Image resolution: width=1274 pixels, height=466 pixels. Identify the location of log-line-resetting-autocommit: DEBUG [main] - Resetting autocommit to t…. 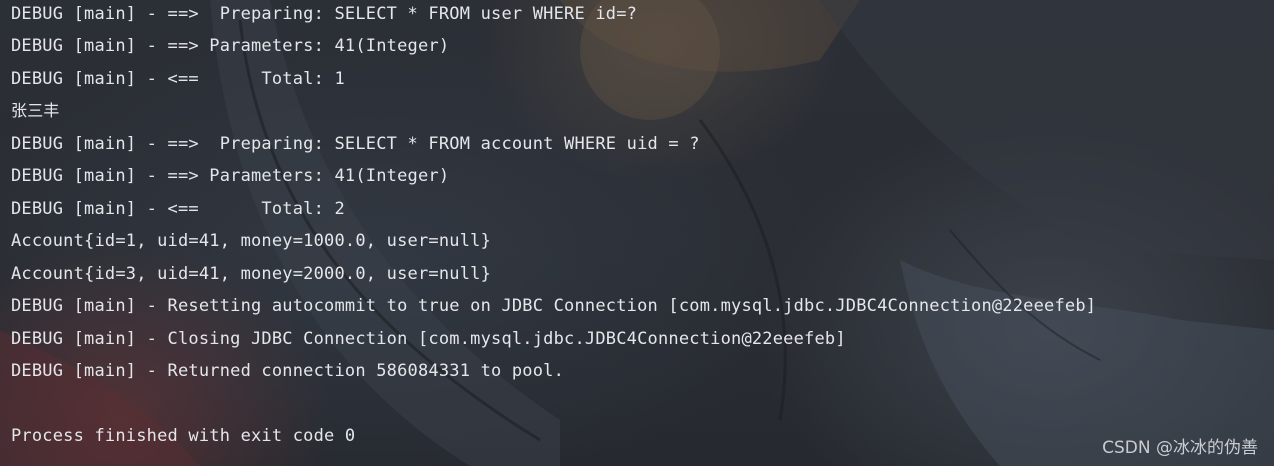
(554, 306).